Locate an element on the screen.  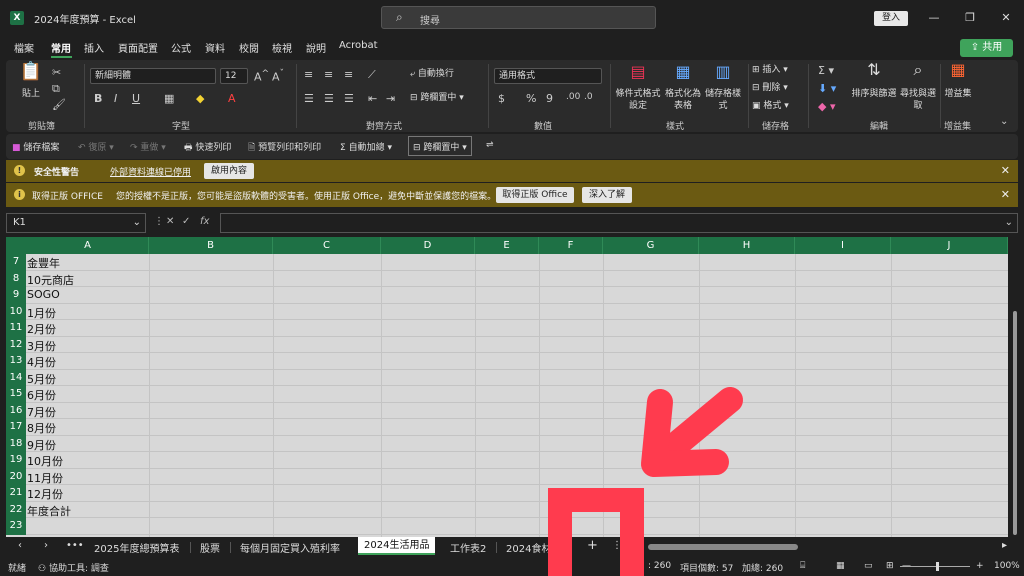
cell-a: 10元商店 is located at coordinates (50, 280).